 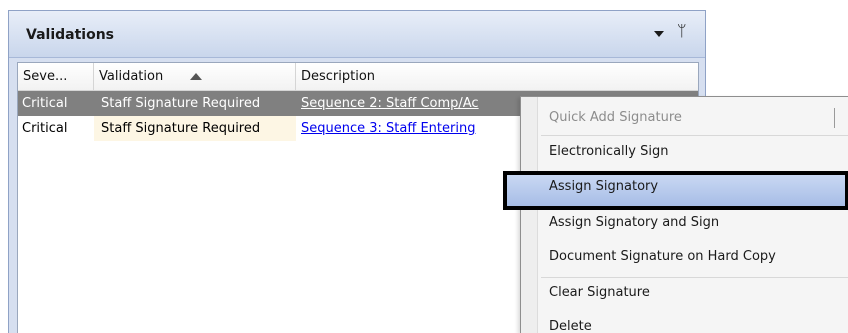 What do you see at coordinates (357, 34) in the screenshot?
I see `panel-header: Validations ᛘ` at bounding box center [357, 34].